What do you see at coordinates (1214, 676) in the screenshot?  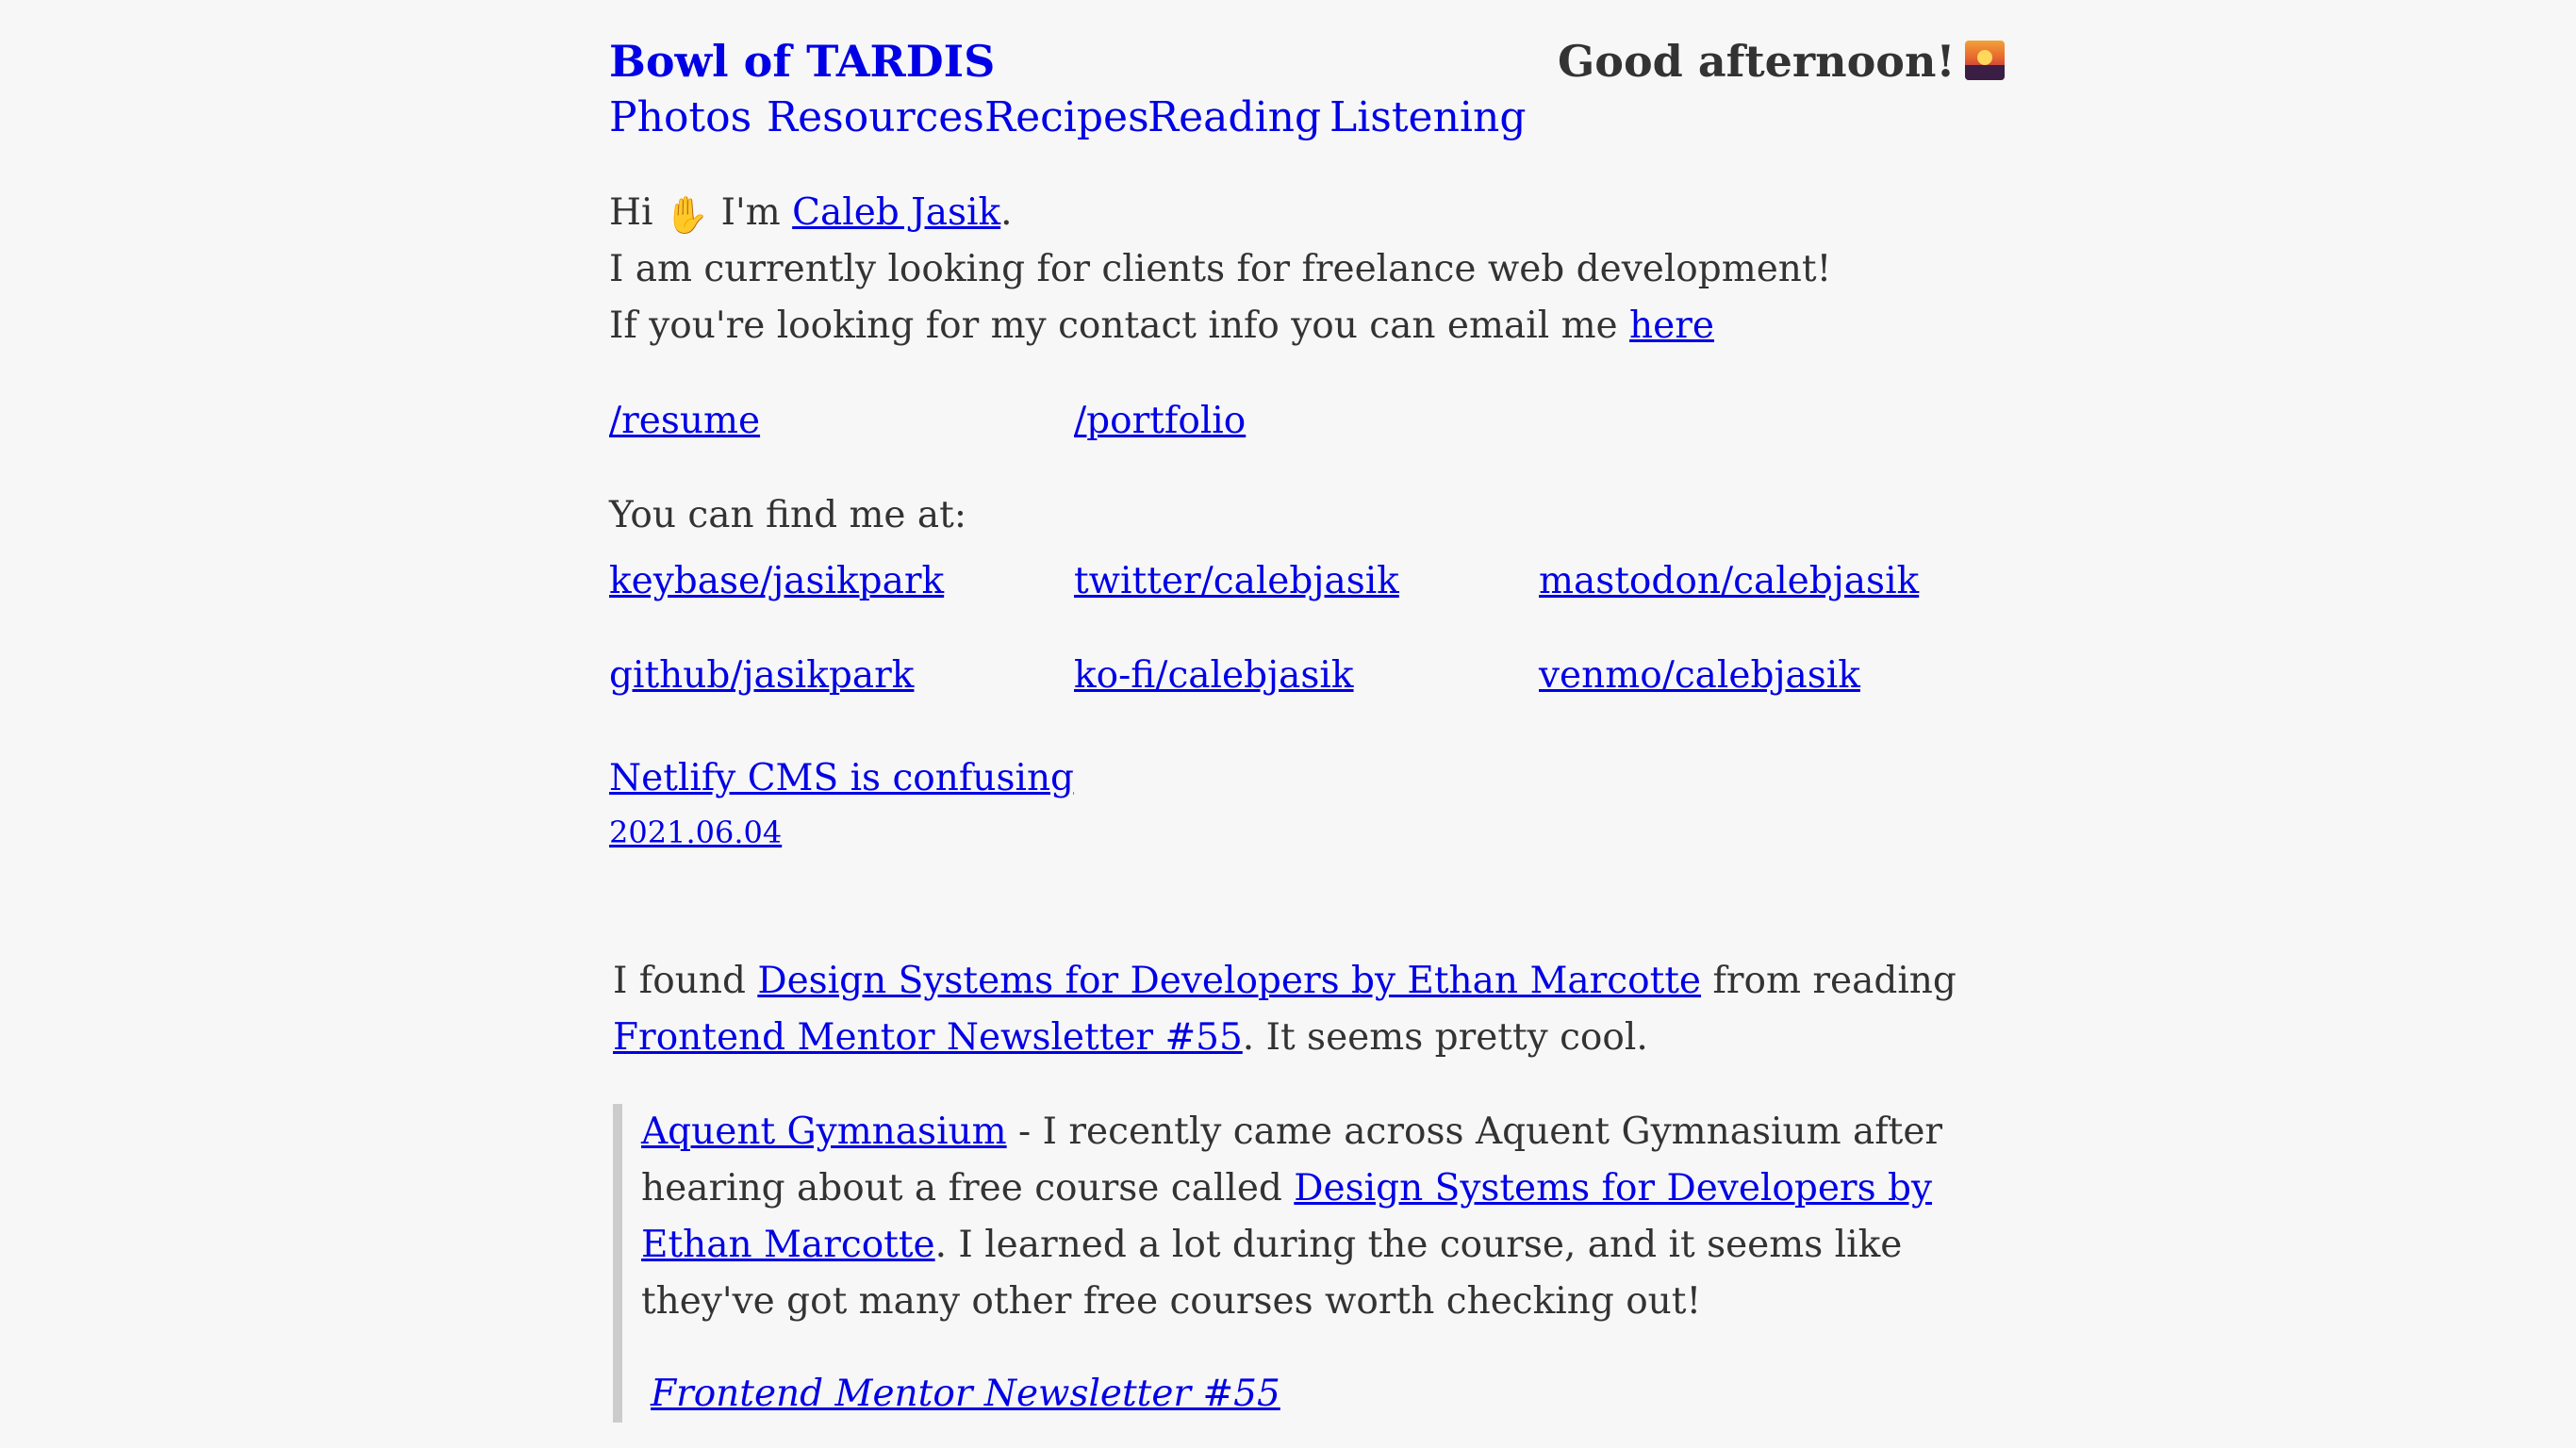 I see `kofi-link: ko-fi/calebjasik` at bounding box center [1214, 676].